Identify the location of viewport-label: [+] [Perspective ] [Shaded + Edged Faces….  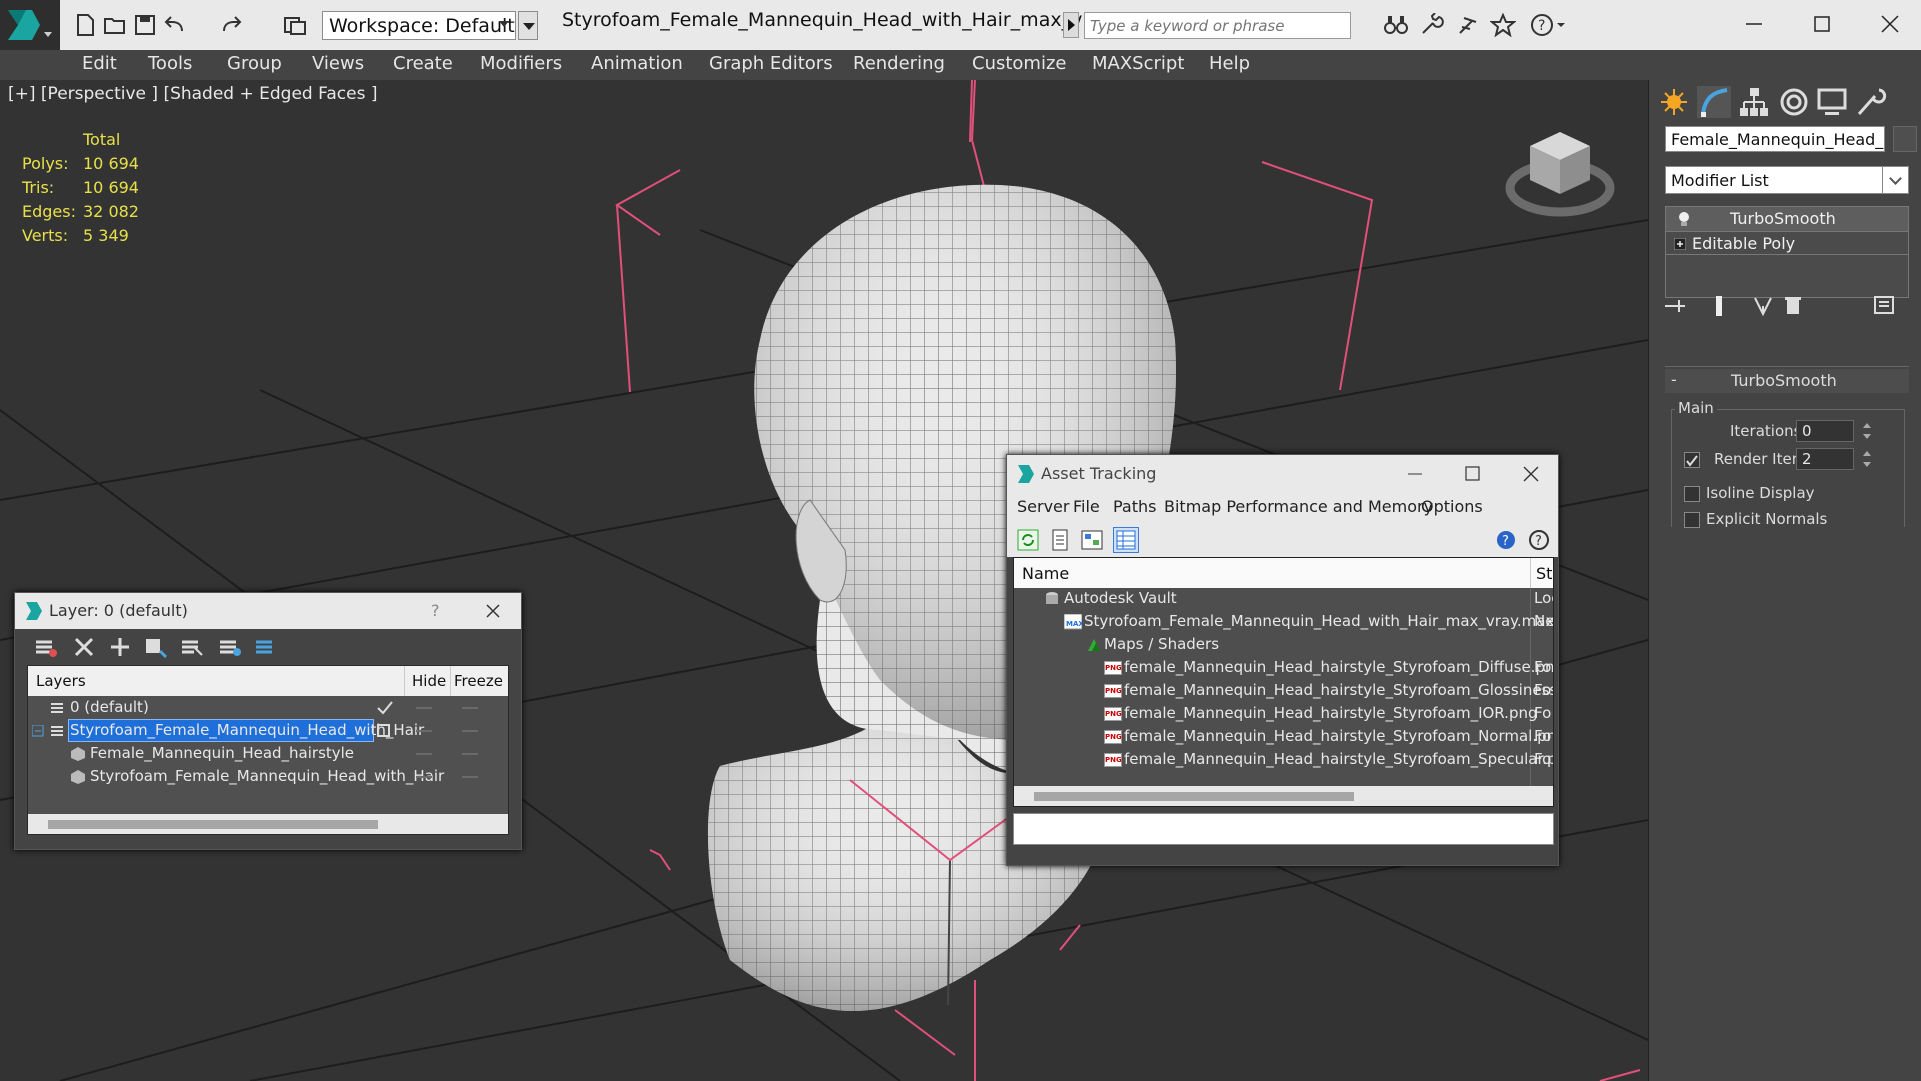
(192, 94).